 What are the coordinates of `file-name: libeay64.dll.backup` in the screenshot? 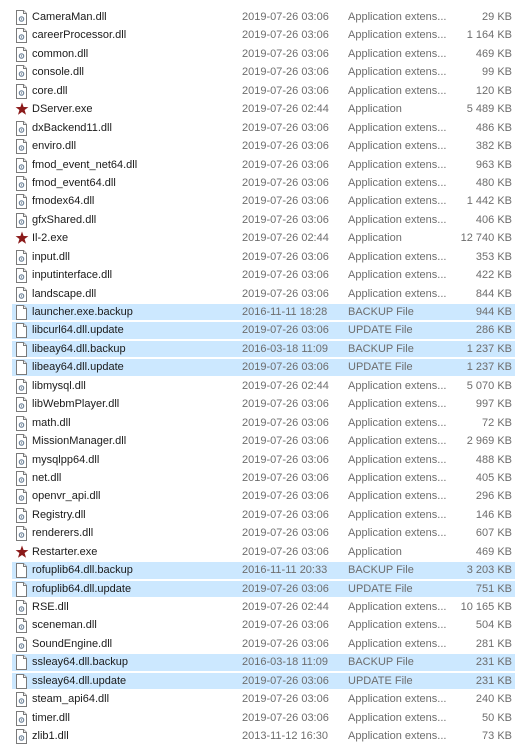 It's located at (79, 348).